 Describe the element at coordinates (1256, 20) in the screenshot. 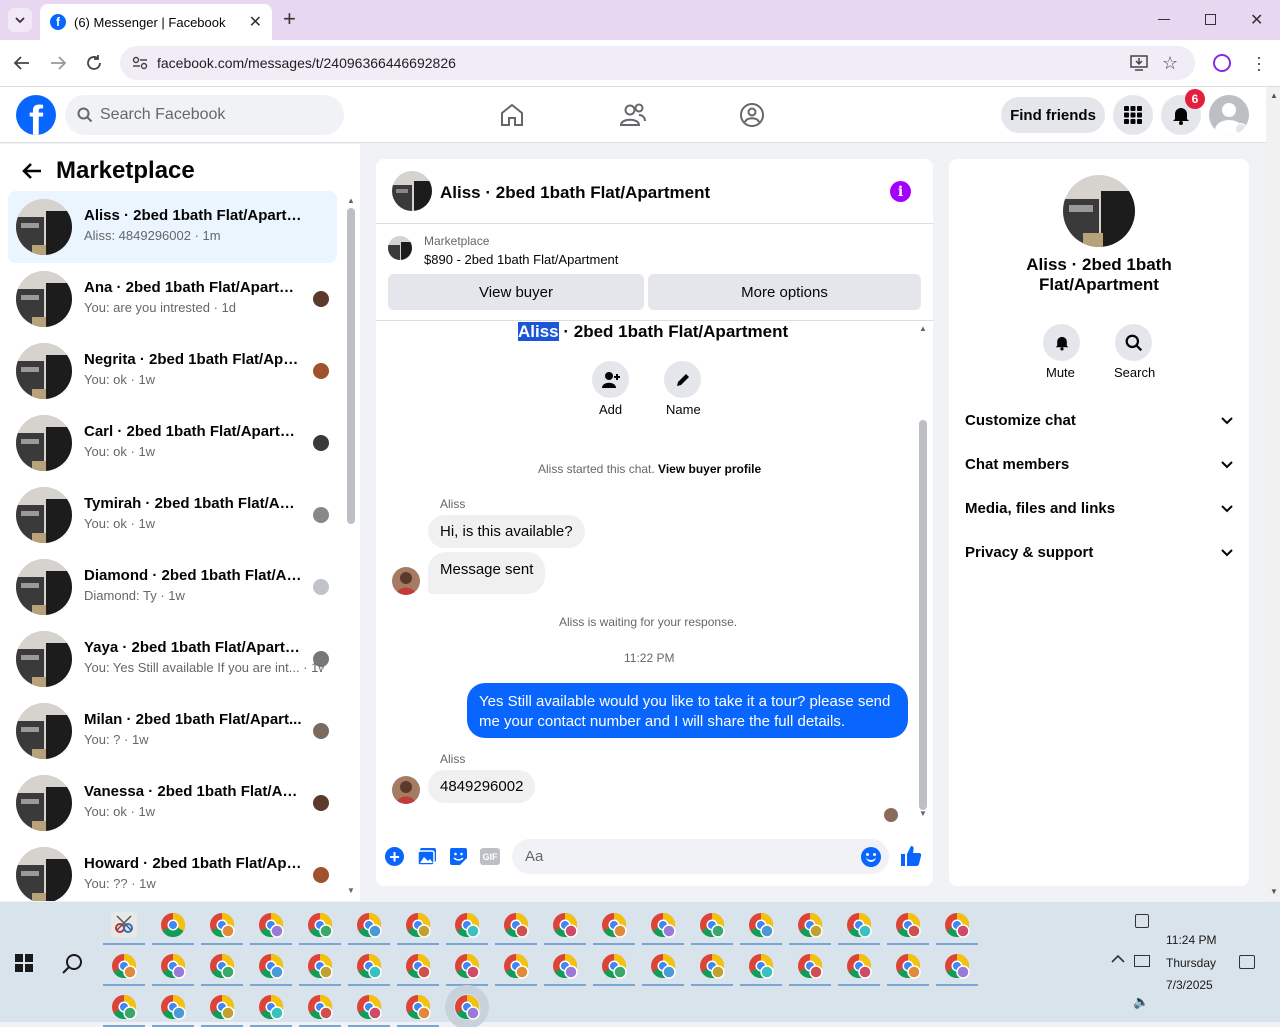

I see `close-window-button: ✕` at that location.